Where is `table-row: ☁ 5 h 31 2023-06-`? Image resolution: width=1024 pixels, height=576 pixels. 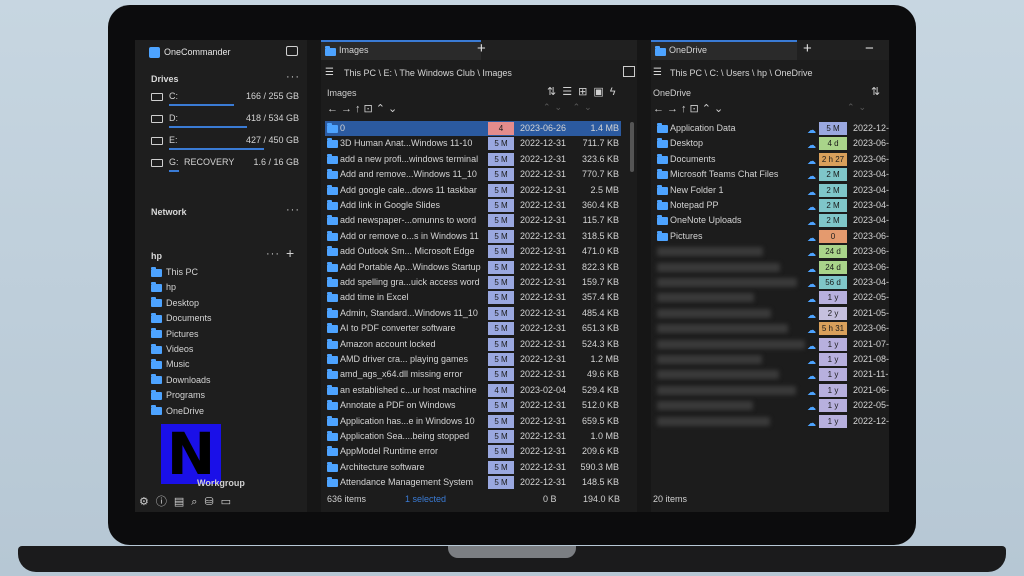 table-row: ☁ 5 h 31 2023-06- is located at coordinates (772, 328).